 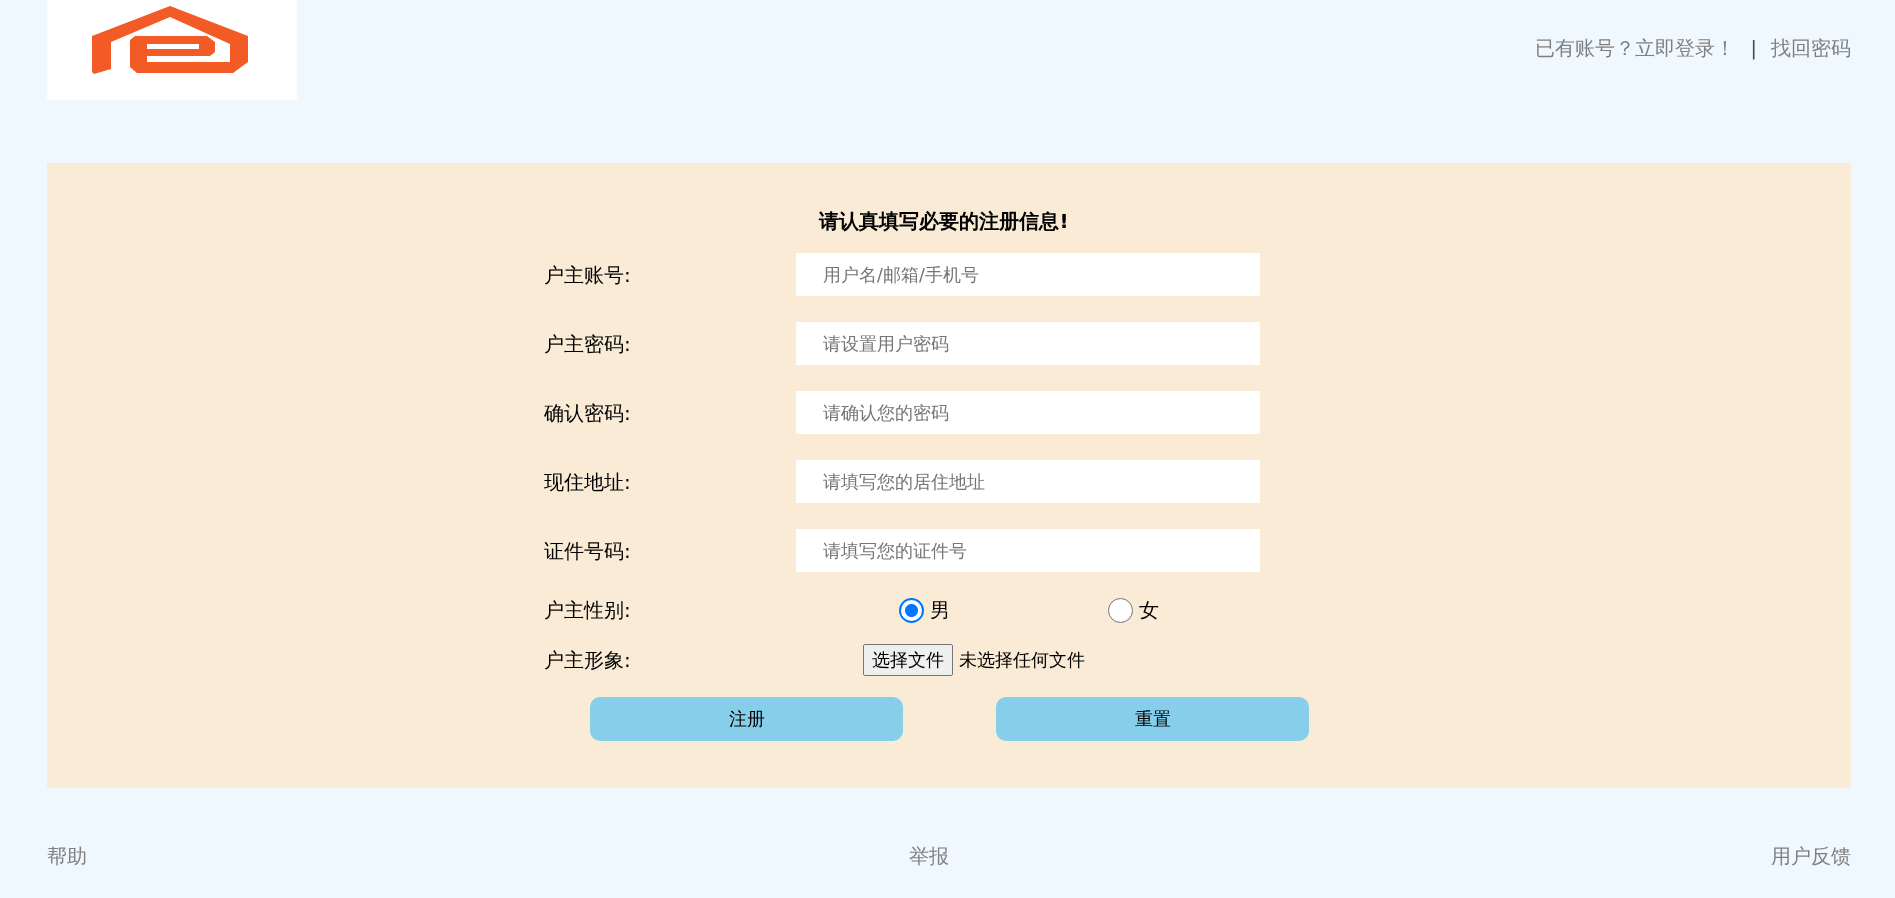 What do you see at coordinates (587, 610) in the screenshot?
I see `field-label: 户主性别:` at bounding box center [587, 610].